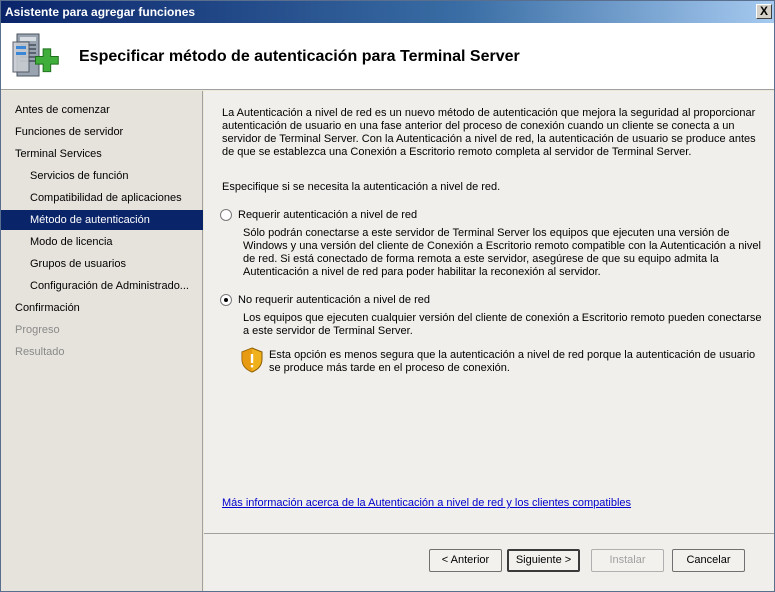 The width and height of the screenshot is (775, 592). What do you see at coordinates (327, 215) in the screenshot?
I see `require-nla-label: Requerir autenticación a nivel de red` at bounding box center [327, 215].